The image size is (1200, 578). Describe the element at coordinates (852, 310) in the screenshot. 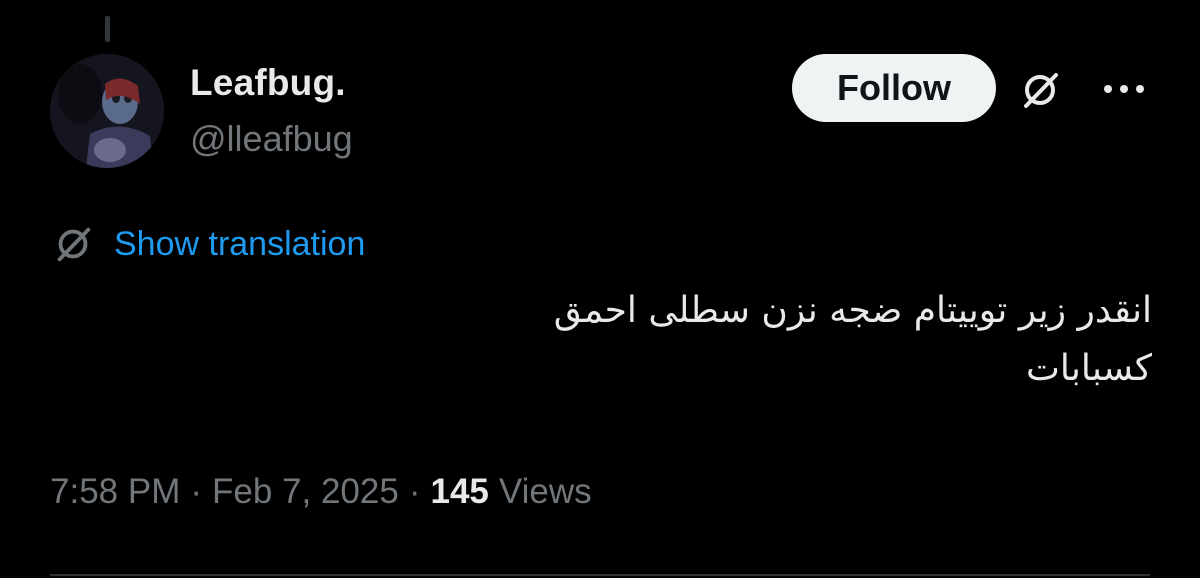

I see `tweet-text-line: انقدر زیر توییتام ضجه نزن سطلی احمق` at that location.